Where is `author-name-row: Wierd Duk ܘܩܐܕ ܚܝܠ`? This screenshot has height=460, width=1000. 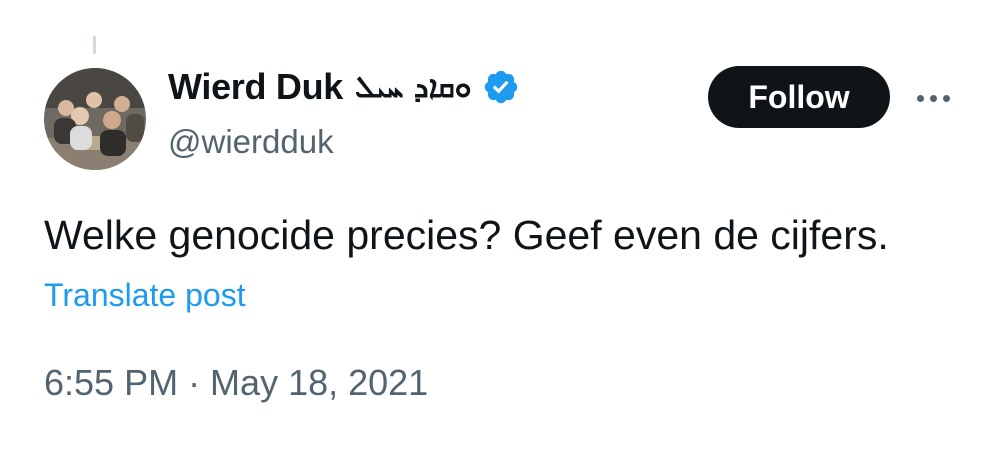 author-name-row: Wierd Duk ܘܩܐܕ ܚܝܠ is located at coordinates (344, 87).